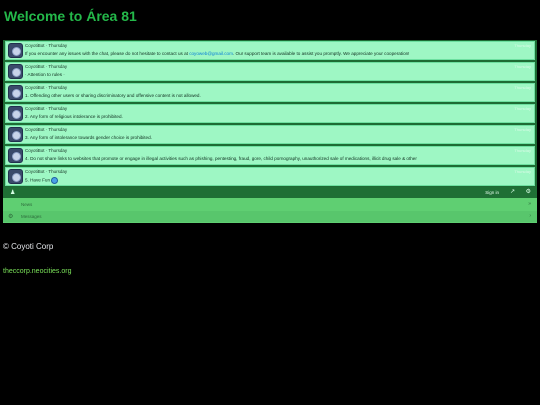 Image resolution: width=540 pixels, height=405 pixels. I want to click on chat-toolbar: ♟ Sign in ↗ ⚙, so click(270, 192).